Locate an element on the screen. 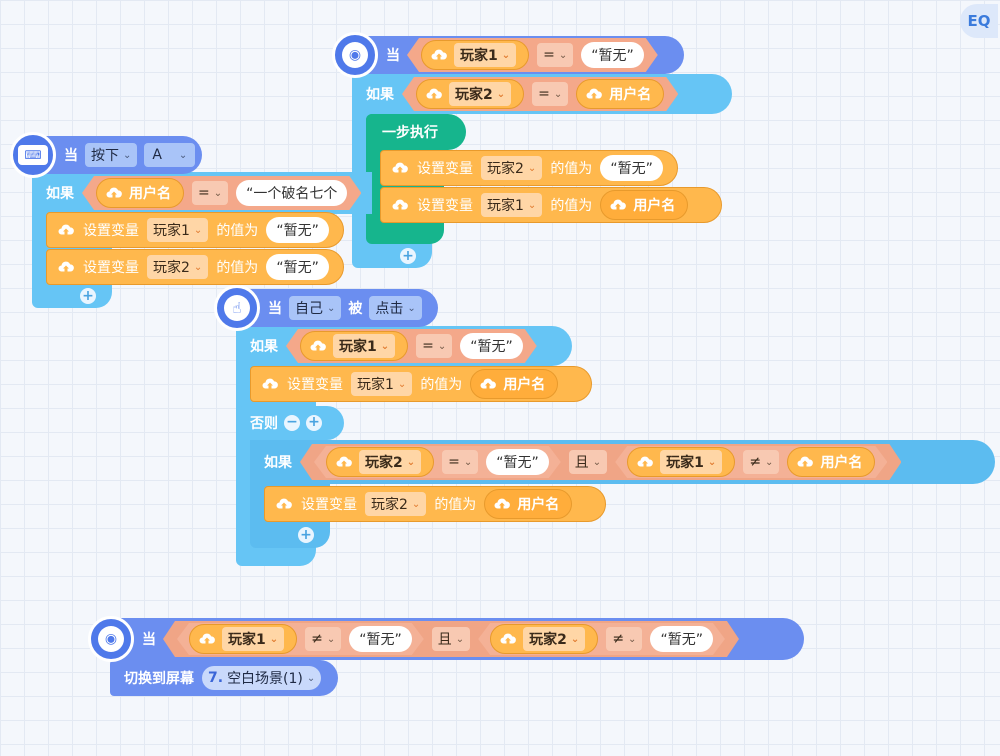 The image size is (1000, 756). keyboard-icon: ⌨ is located at coordinates (33, 155).